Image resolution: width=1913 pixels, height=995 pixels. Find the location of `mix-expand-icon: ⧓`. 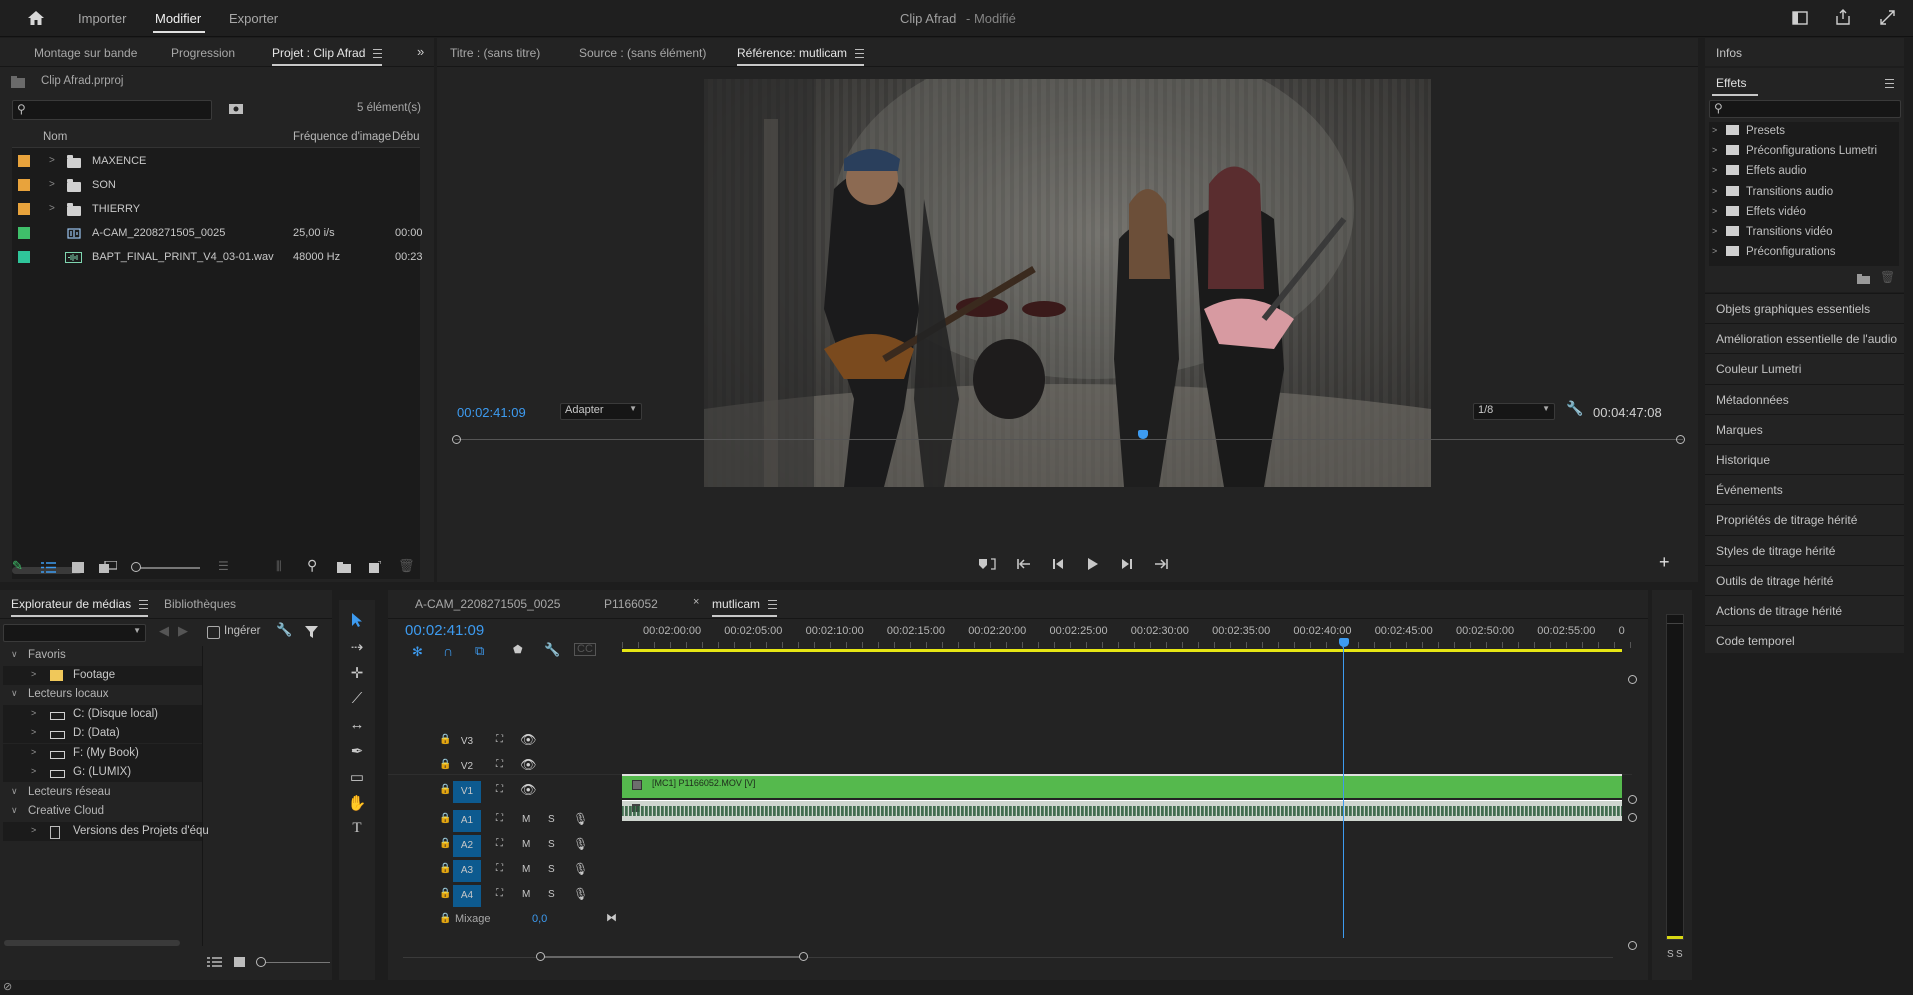

mix-expand-icon: ⧓ is located at coordinates (611, 917).